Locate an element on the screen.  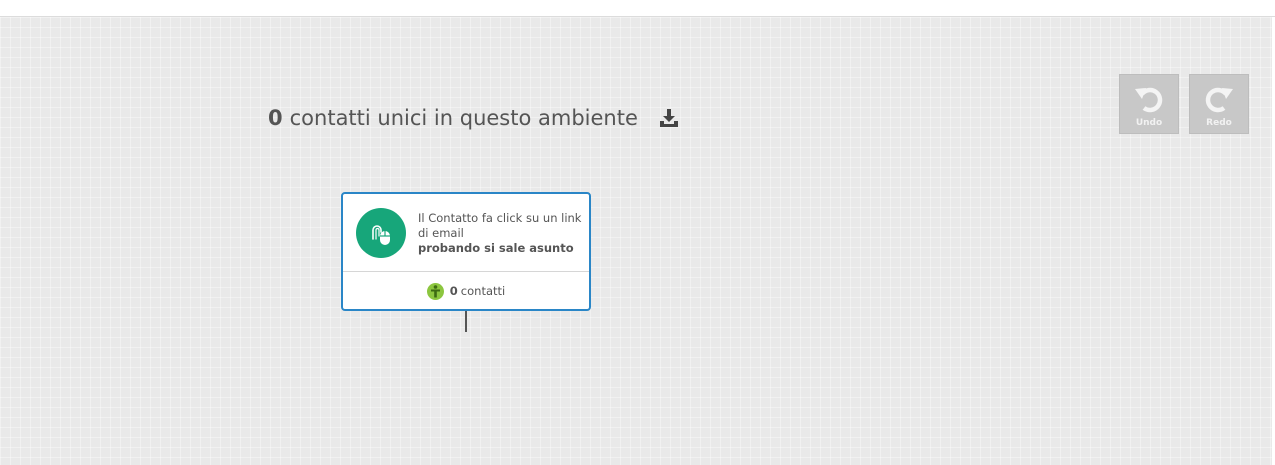
node-contacts-label: contatti is located at coordinates (483, 291).